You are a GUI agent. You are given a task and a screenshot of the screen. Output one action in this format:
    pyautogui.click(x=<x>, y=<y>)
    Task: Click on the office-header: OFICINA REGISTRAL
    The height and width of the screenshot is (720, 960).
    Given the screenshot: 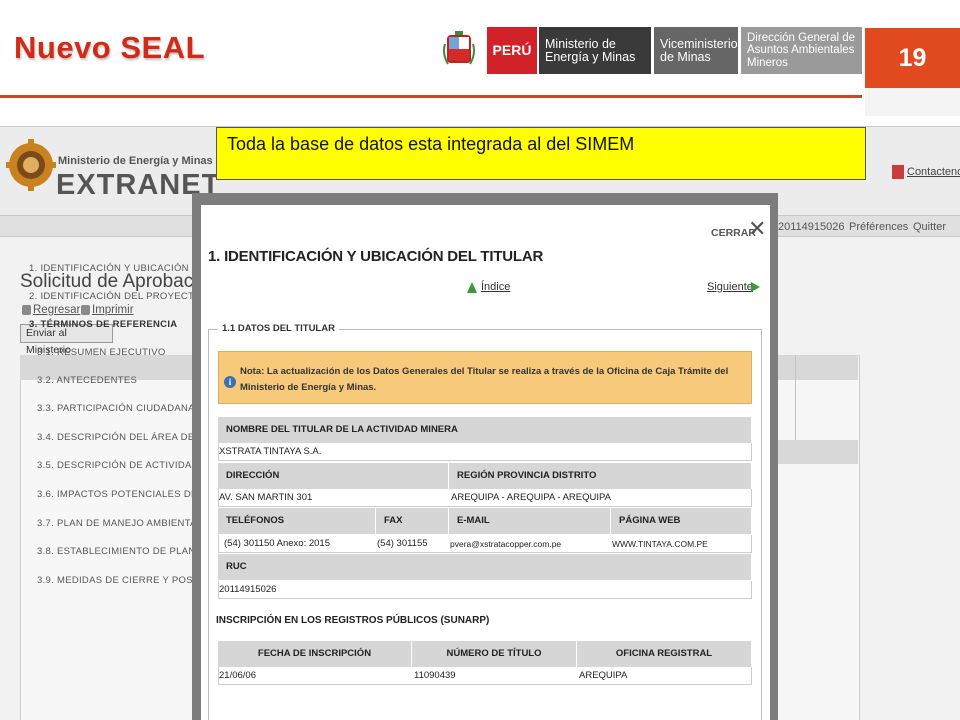 What is the action you would take?
    pyautogui.click(x=664, y=654)
    